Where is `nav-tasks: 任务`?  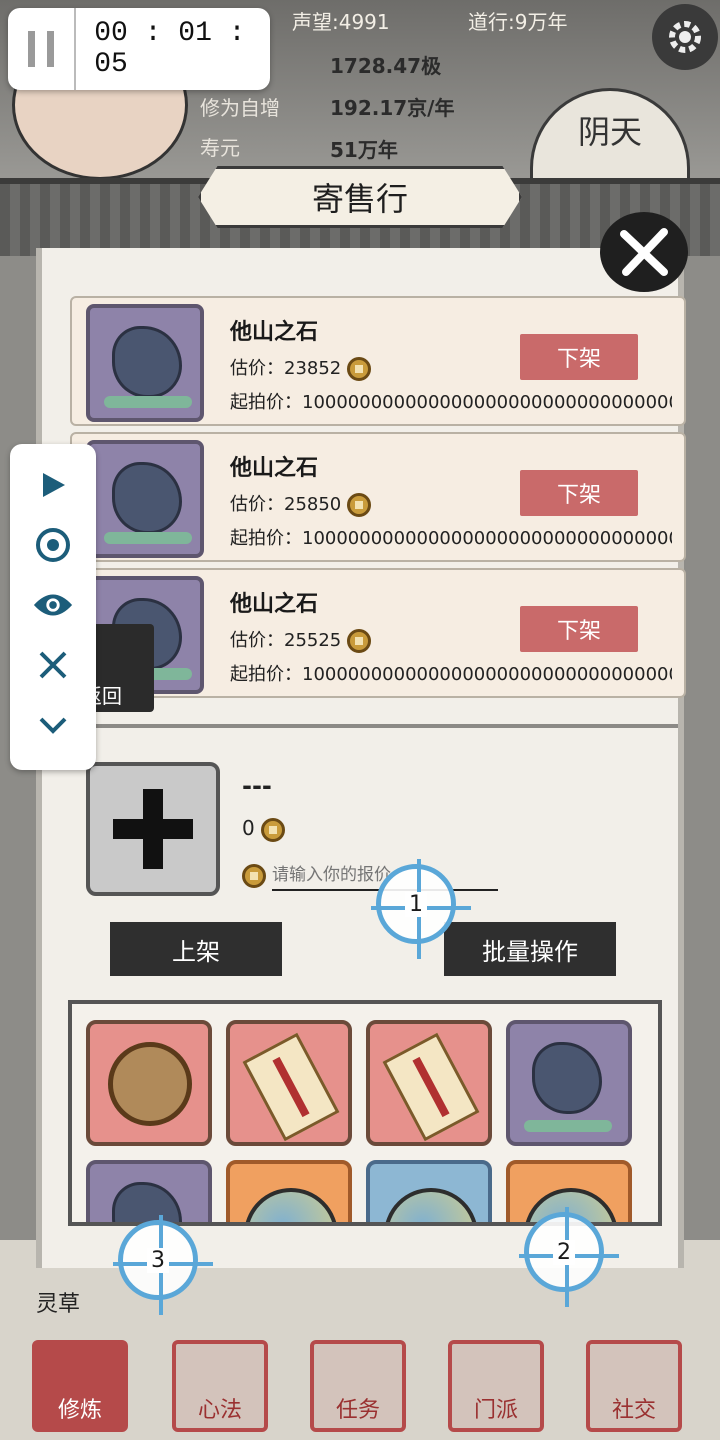
nav-tasks: 任务 is located at coordinates (358, 1386).